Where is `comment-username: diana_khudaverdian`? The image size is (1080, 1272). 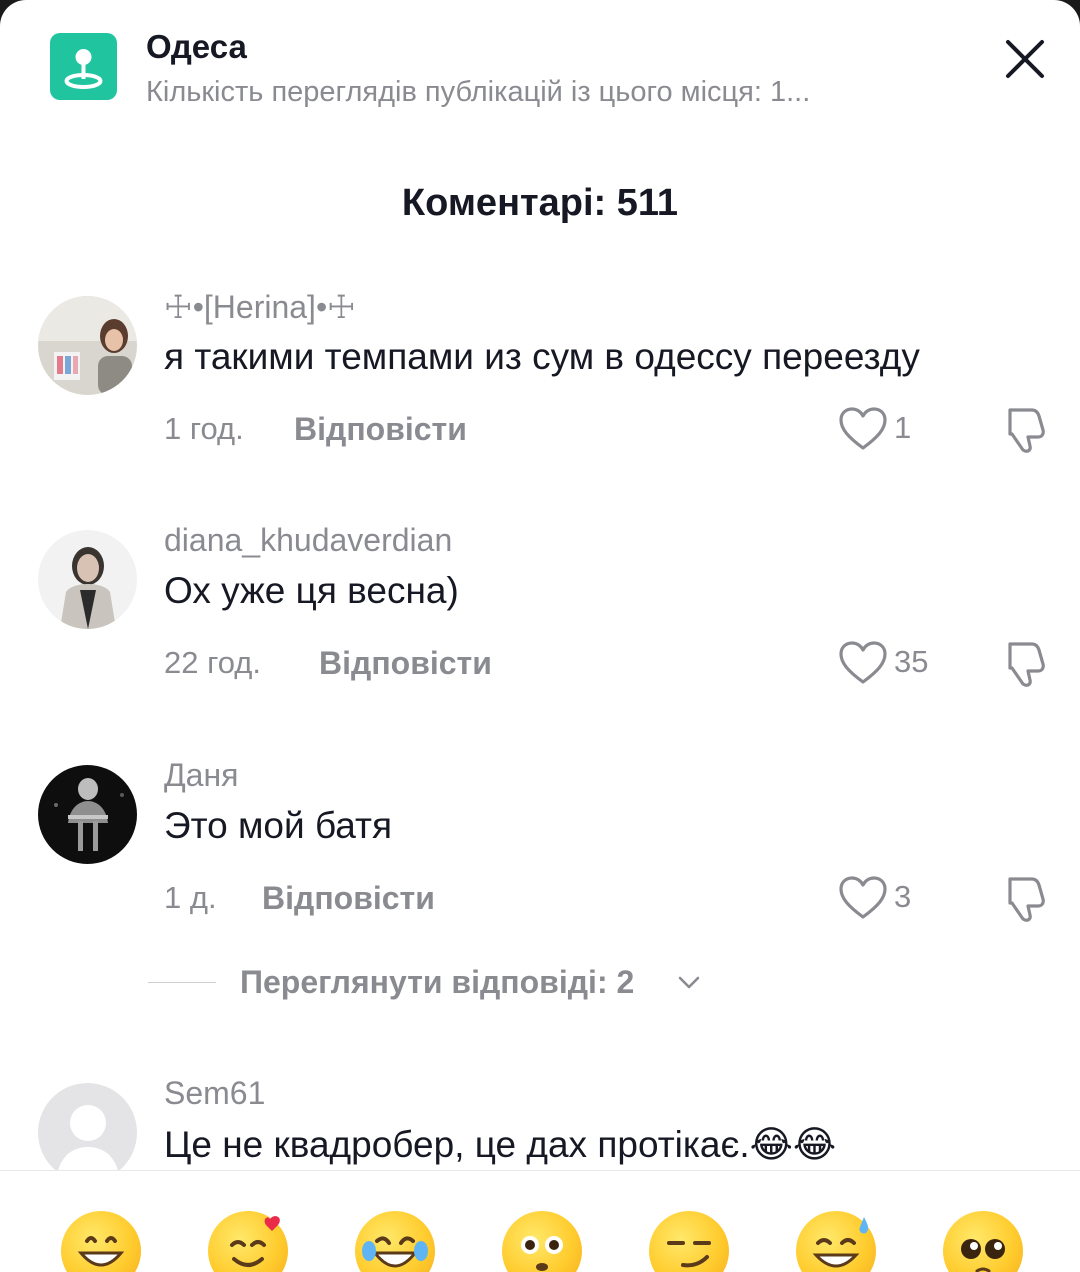 comment-username: diana_khudaverdian is located at coordinates (308, 540).